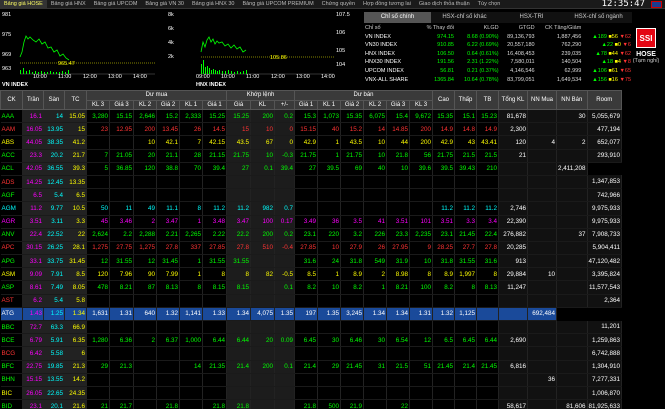  I want to click on cell: 6.44, so click(487, 340).